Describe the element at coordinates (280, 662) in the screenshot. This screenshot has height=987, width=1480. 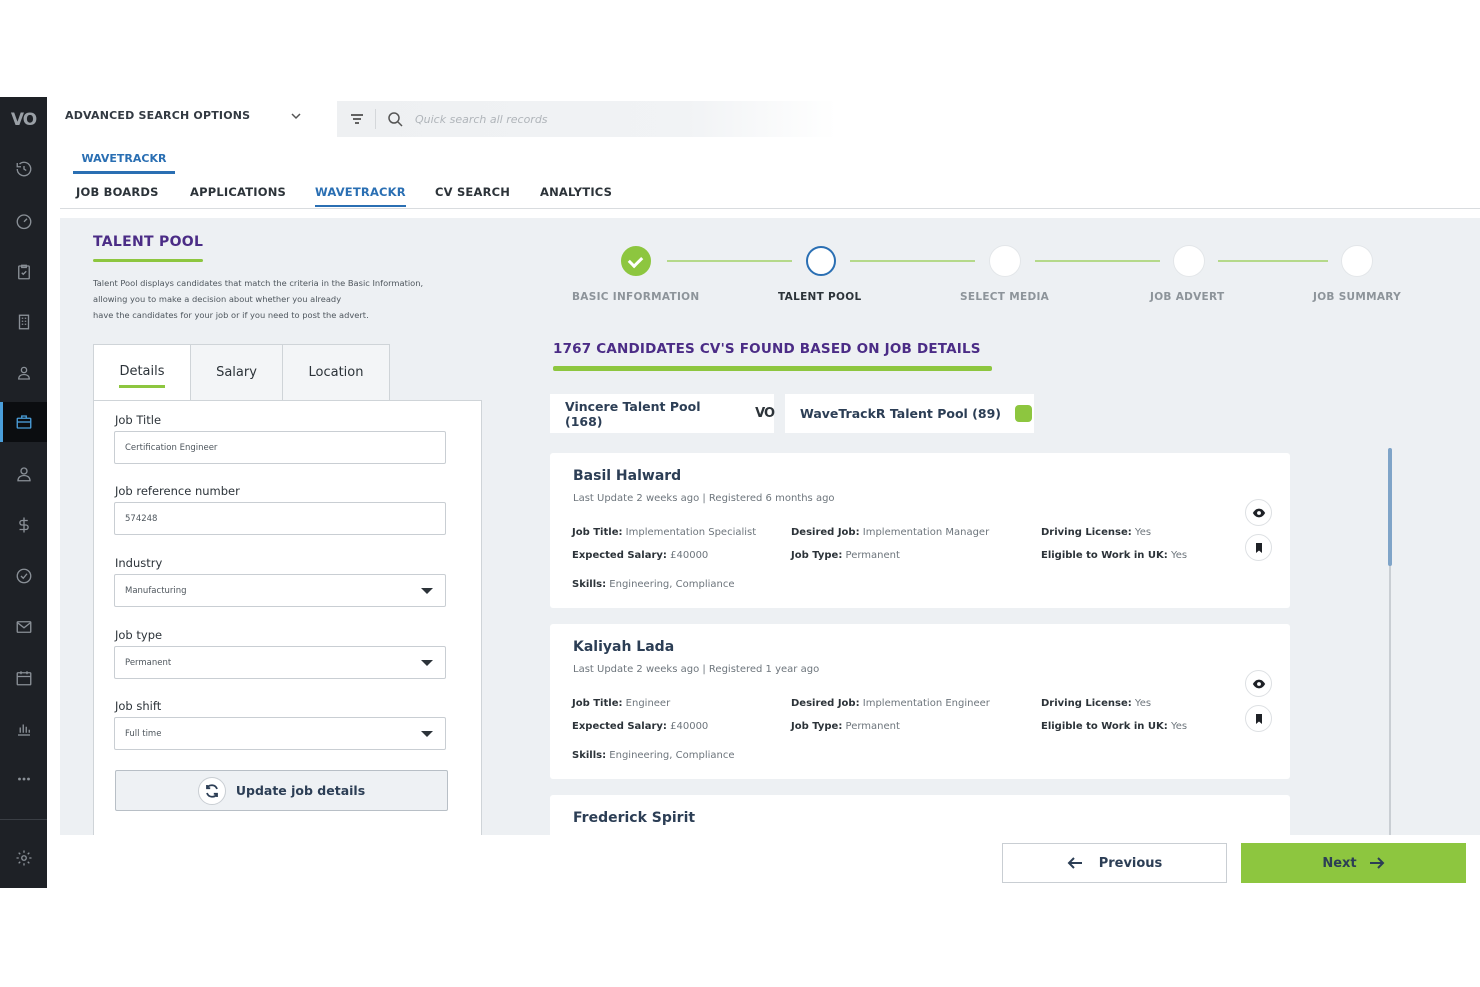
I see `job-type-select: Permanent` at that location.